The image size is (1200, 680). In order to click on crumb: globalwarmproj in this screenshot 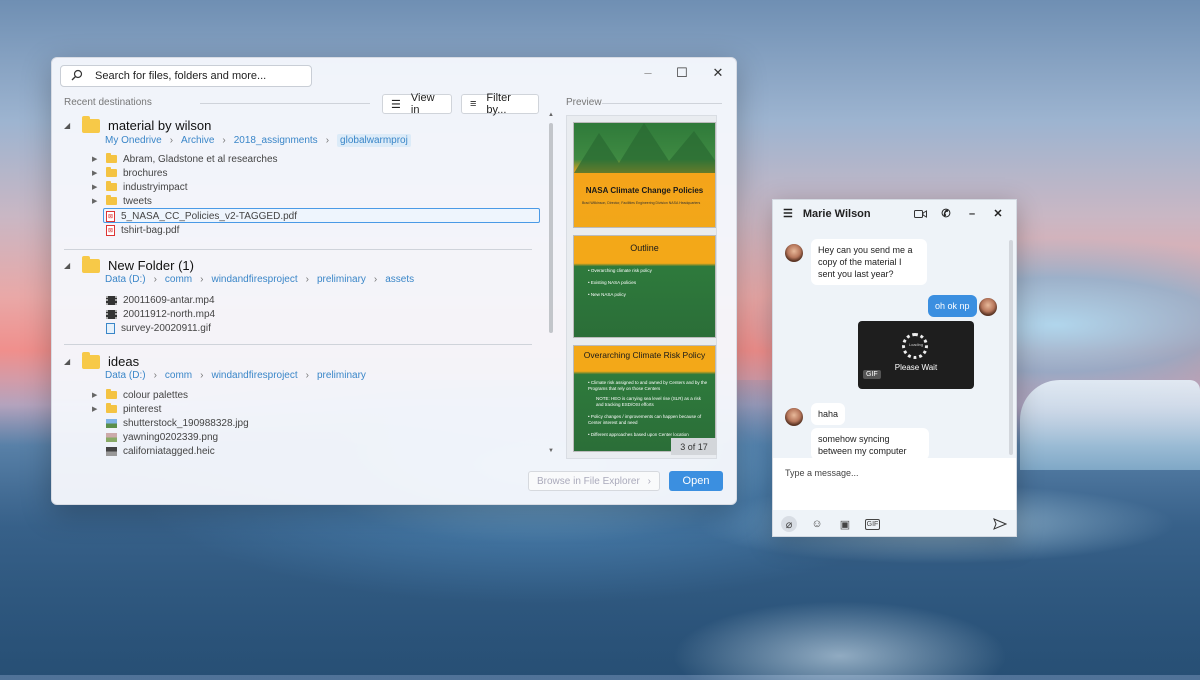, I will do `click(374, 140)`.